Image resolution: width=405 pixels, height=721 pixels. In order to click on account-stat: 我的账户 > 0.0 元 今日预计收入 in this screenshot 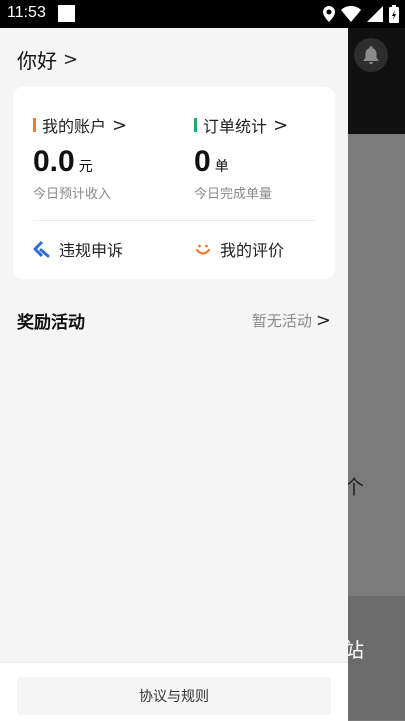, I will do `click(80, 157)`.